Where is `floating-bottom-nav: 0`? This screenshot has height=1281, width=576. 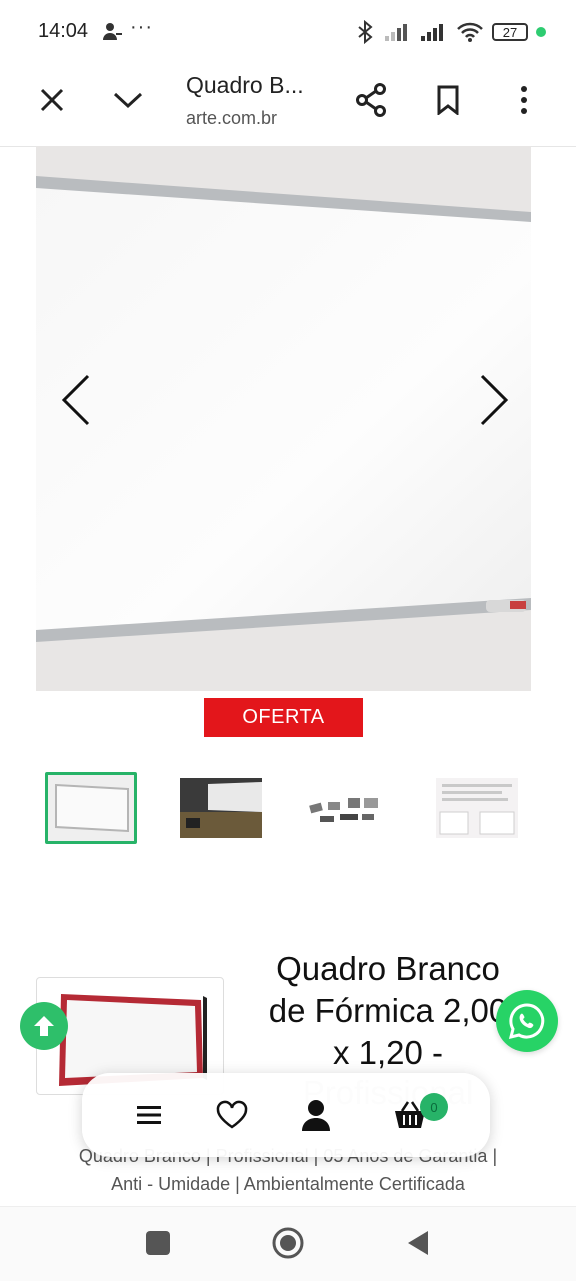 floating-bottom-nav: 0 is located at coordinates (286, 1115).